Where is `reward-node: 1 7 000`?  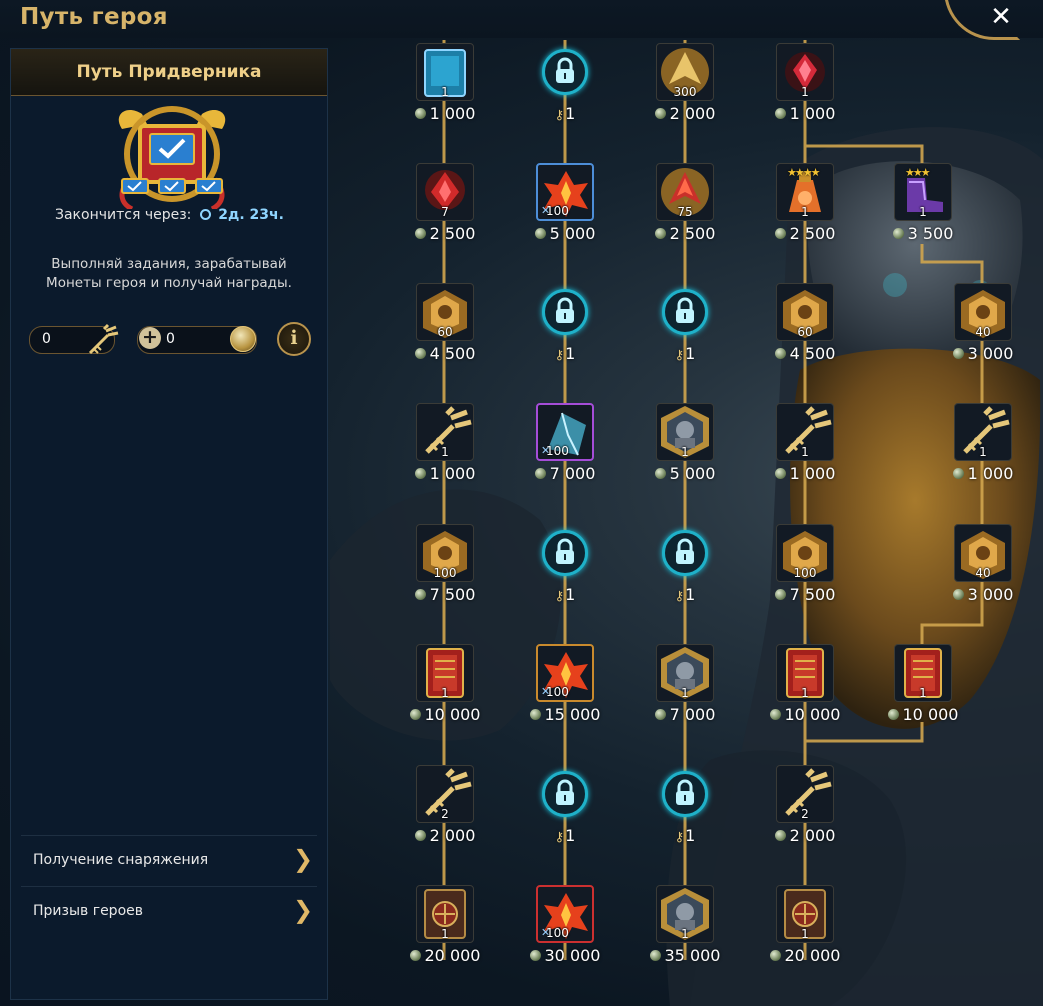 reward-node: 1 7 000 is located at coordinates (685, 684).